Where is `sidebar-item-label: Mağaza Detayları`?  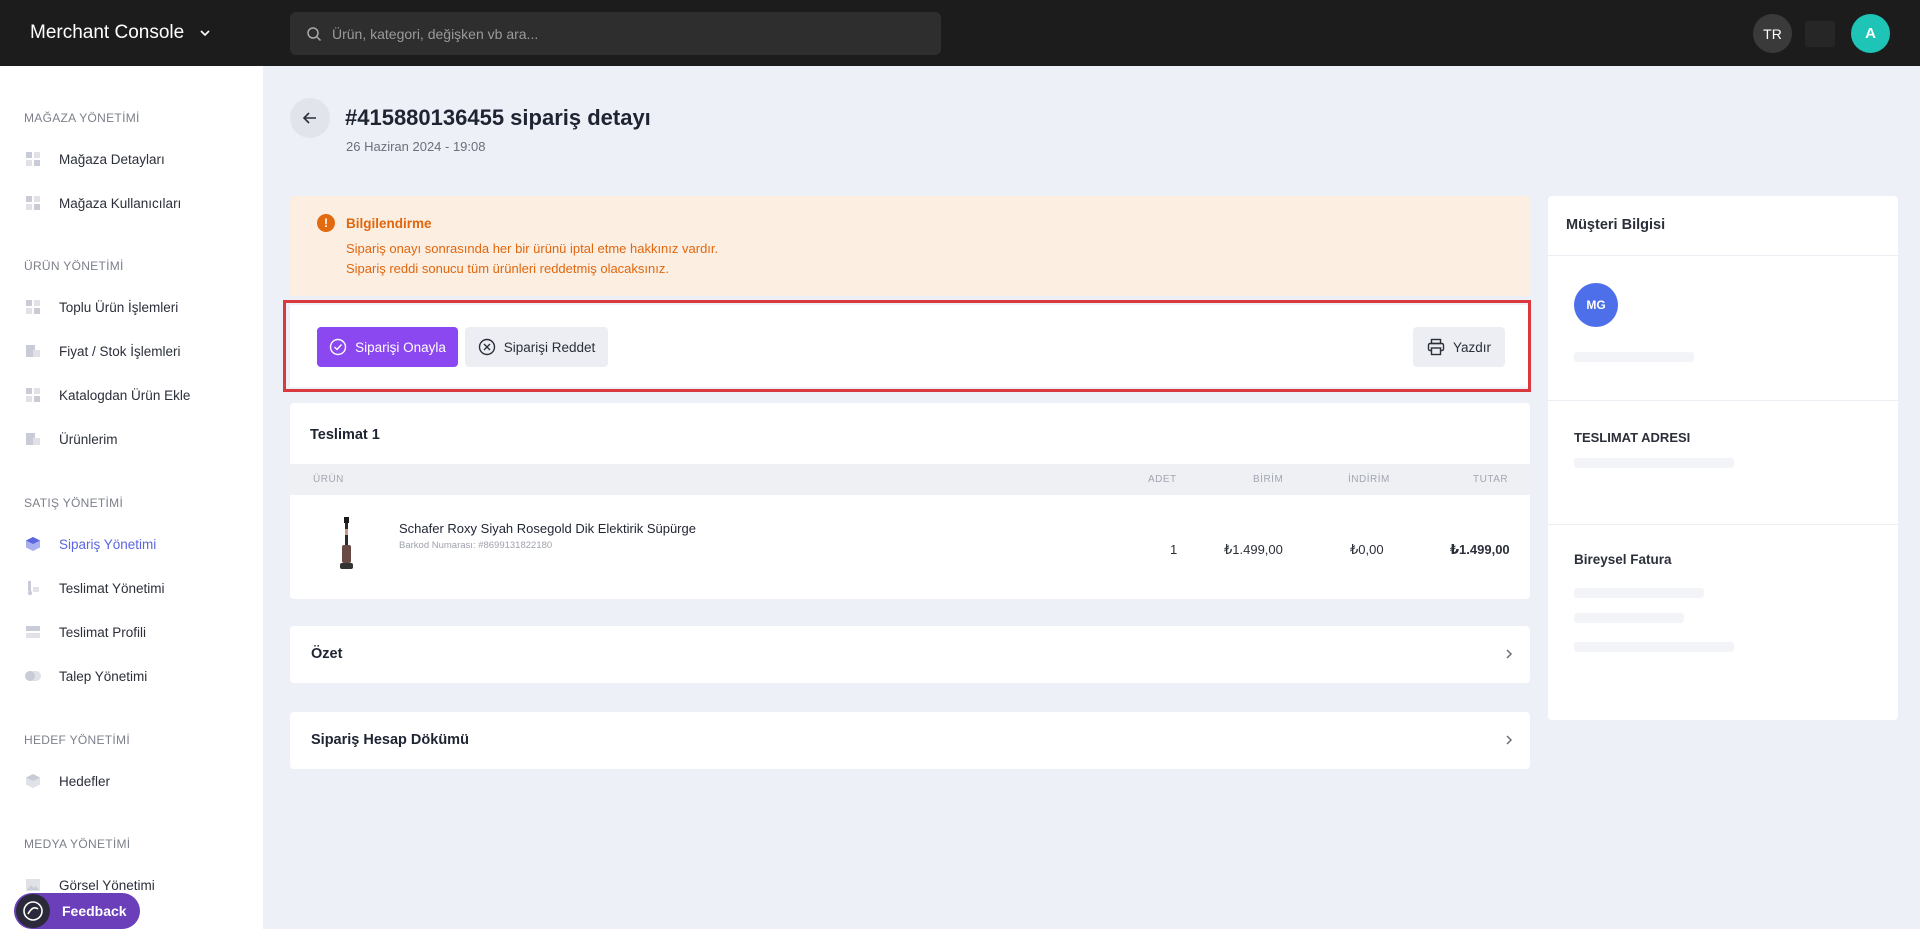 sidebar-item-label: Mağaza Detayları is located at coordinates (112, 159).